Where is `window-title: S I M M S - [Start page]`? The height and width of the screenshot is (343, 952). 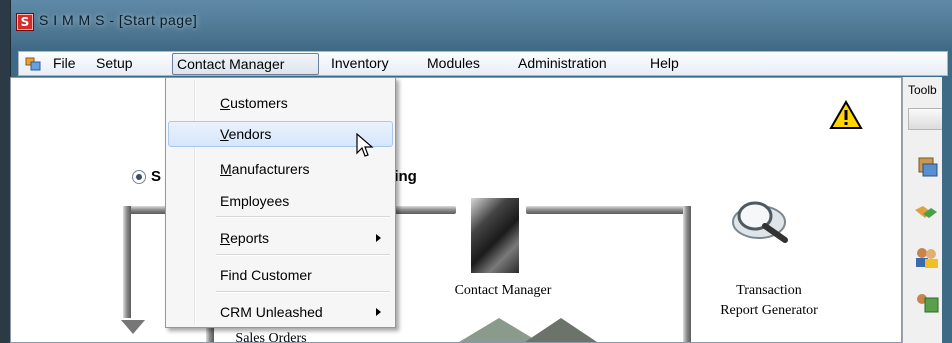 window-title: S I M M S - [Start page] is located at coordinates (118, 20).